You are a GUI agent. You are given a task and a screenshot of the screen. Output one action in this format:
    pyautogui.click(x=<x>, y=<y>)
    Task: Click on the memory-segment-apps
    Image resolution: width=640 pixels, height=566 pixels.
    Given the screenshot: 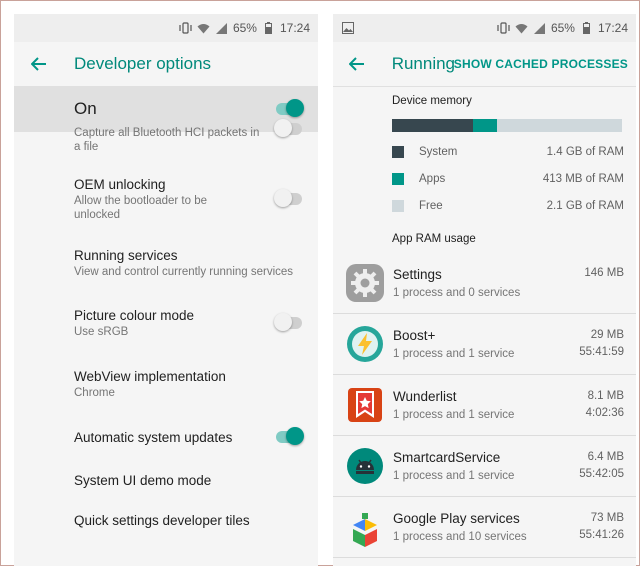 What is the action you would take?
    pyautogui.click(x=484, y=125)
    